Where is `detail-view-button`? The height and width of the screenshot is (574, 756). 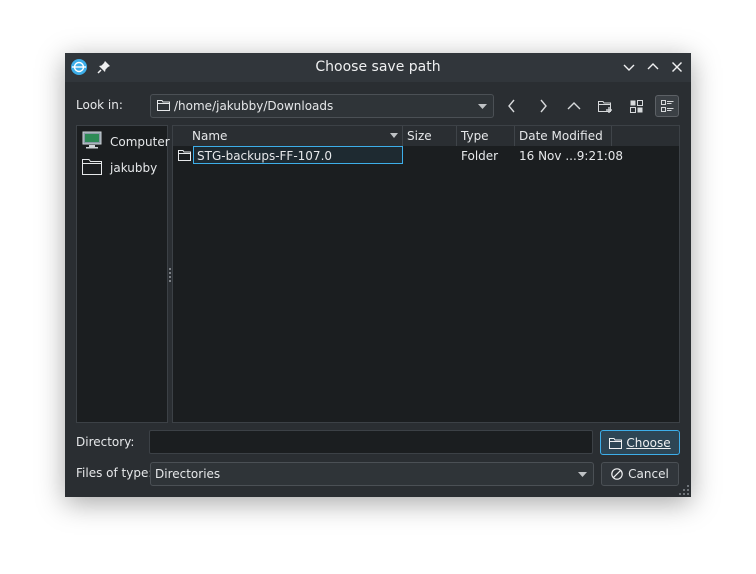 detail-view-button is located at coordinates (667, 106).